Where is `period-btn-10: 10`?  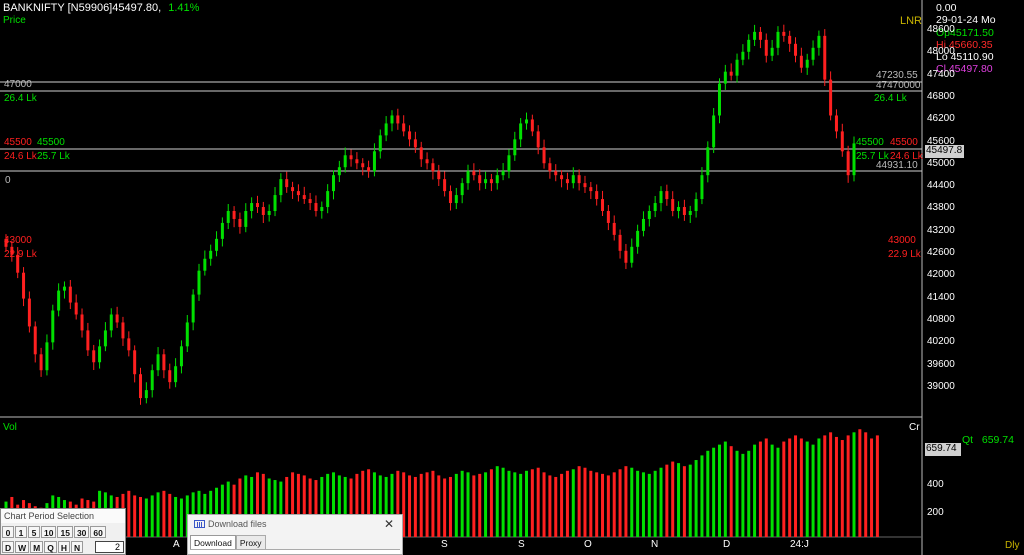
period-btn-10: 10 is located at coordinates (49, 532).